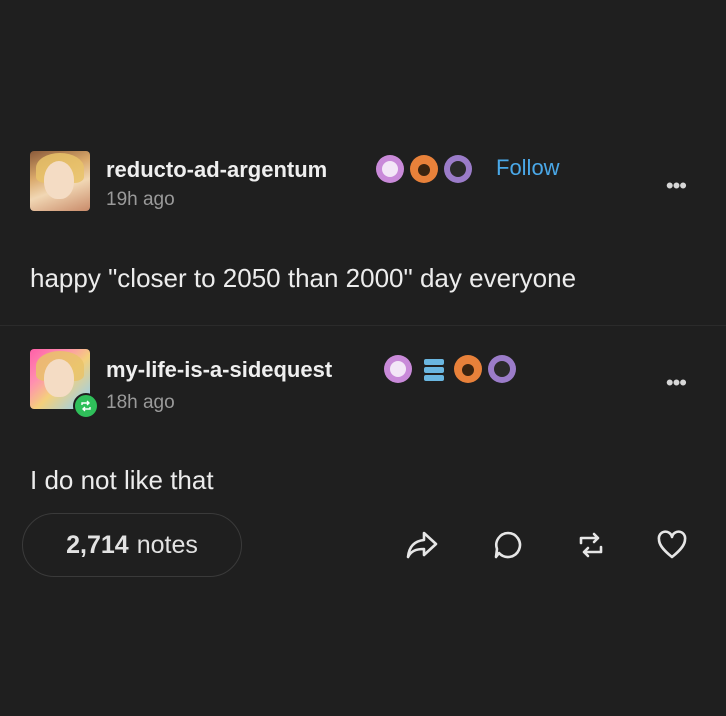 Image resolution: width=726 pixels, height=716 pixels. Describe the element at coordinates (132, 545) in the screenshot. I see `notes-button: 2,714 notes` at that location.